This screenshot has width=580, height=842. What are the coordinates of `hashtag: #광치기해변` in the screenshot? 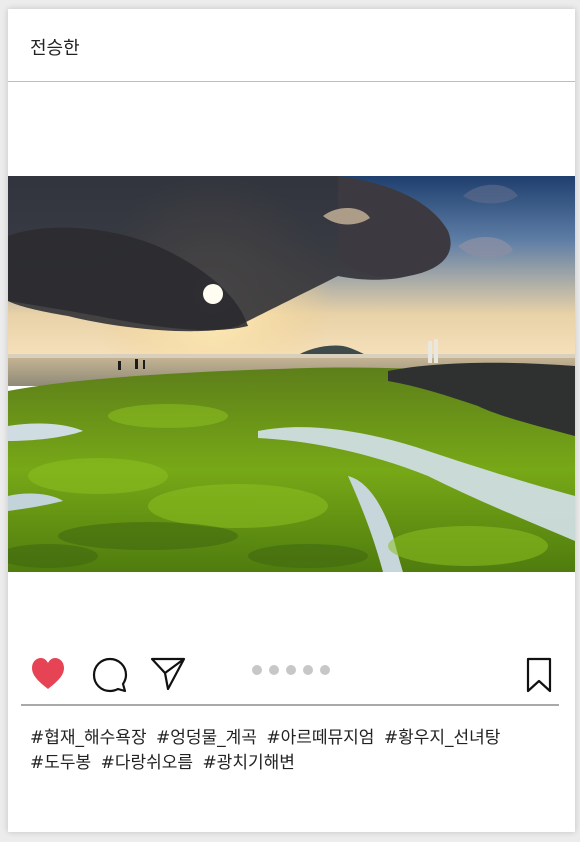 It's located at (248, 763).